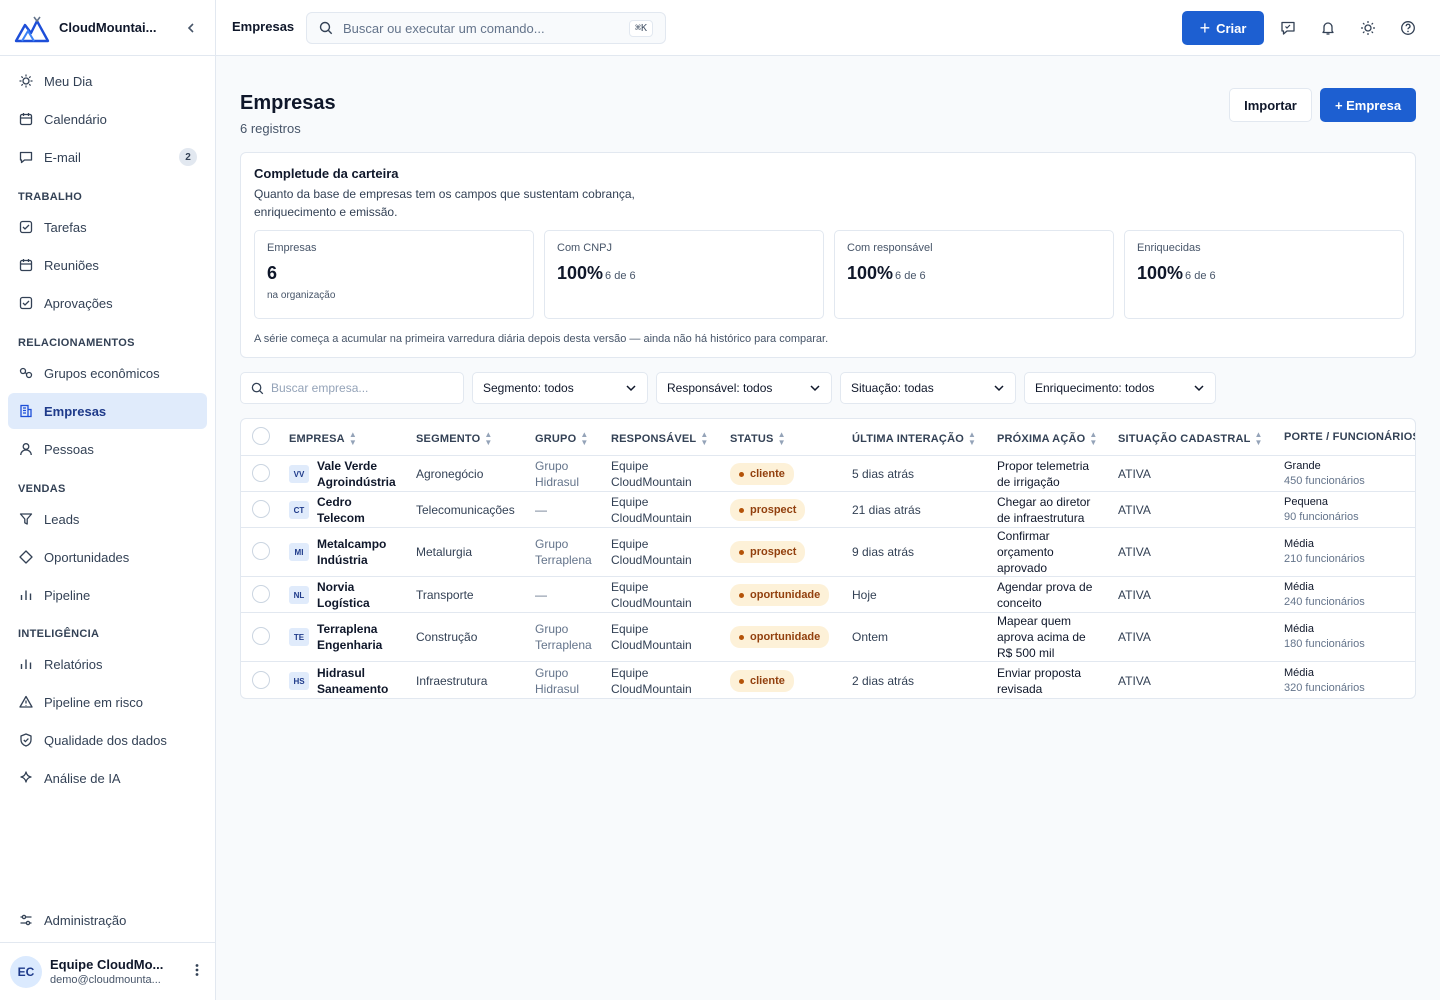 The image size is (1440, 1000). What do you see at coordinates (1288, 28) in the screenshot?
I see `feedback-icon` at bounding box center [1288, 28].